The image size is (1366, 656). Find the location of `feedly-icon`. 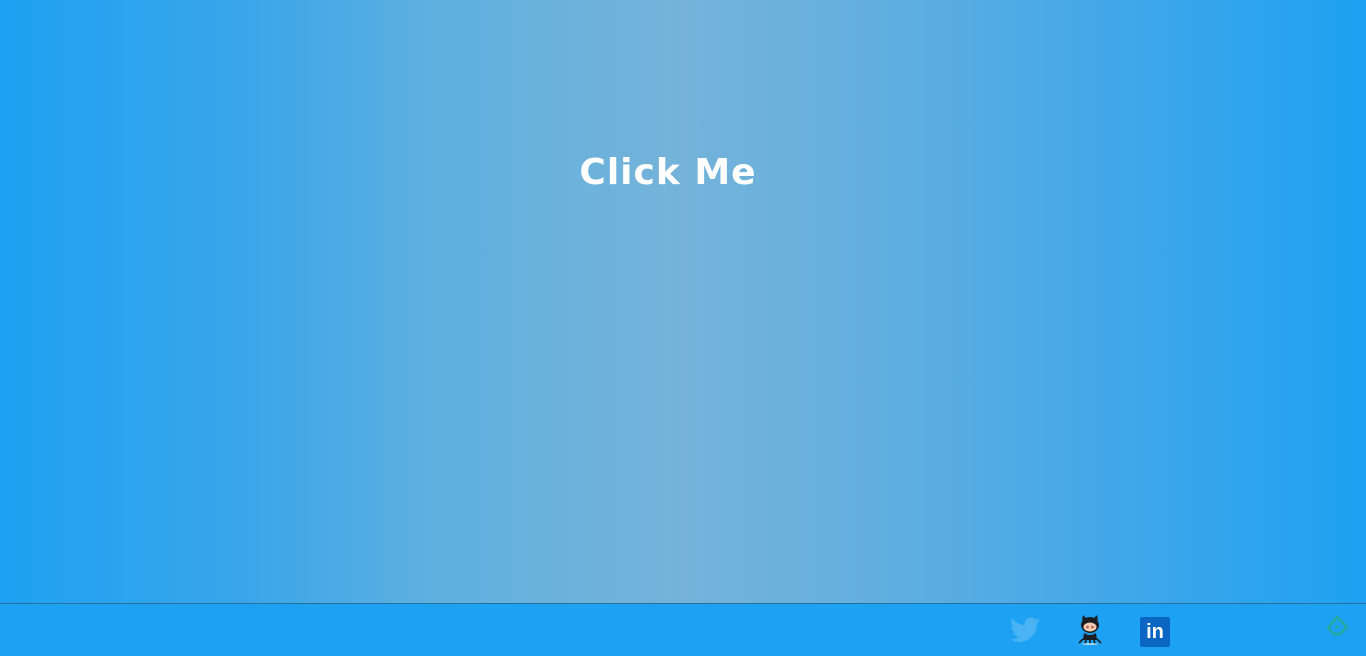

feedly-icon is located at coordinates (1337, 629).